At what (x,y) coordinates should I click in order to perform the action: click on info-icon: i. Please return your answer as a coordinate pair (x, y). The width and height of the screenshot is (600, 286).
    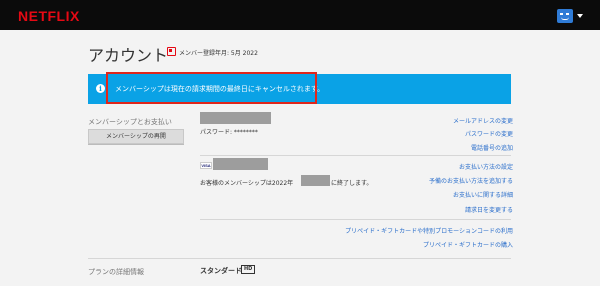
    Looking at the image, I should click on (100, 88).